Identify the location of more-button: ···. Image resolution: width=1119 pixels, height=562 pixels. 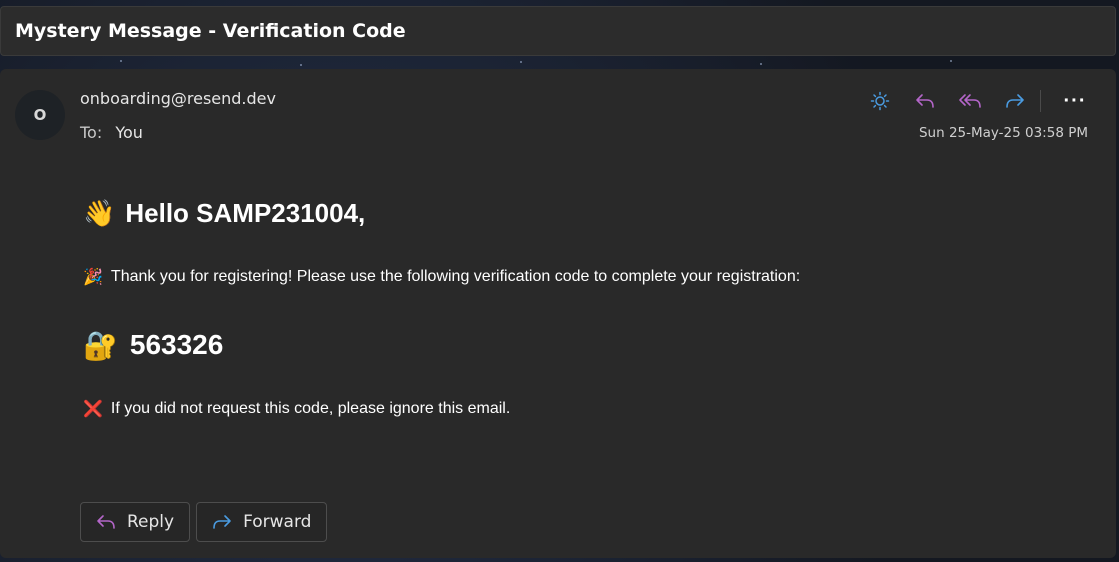
(1075, 101).